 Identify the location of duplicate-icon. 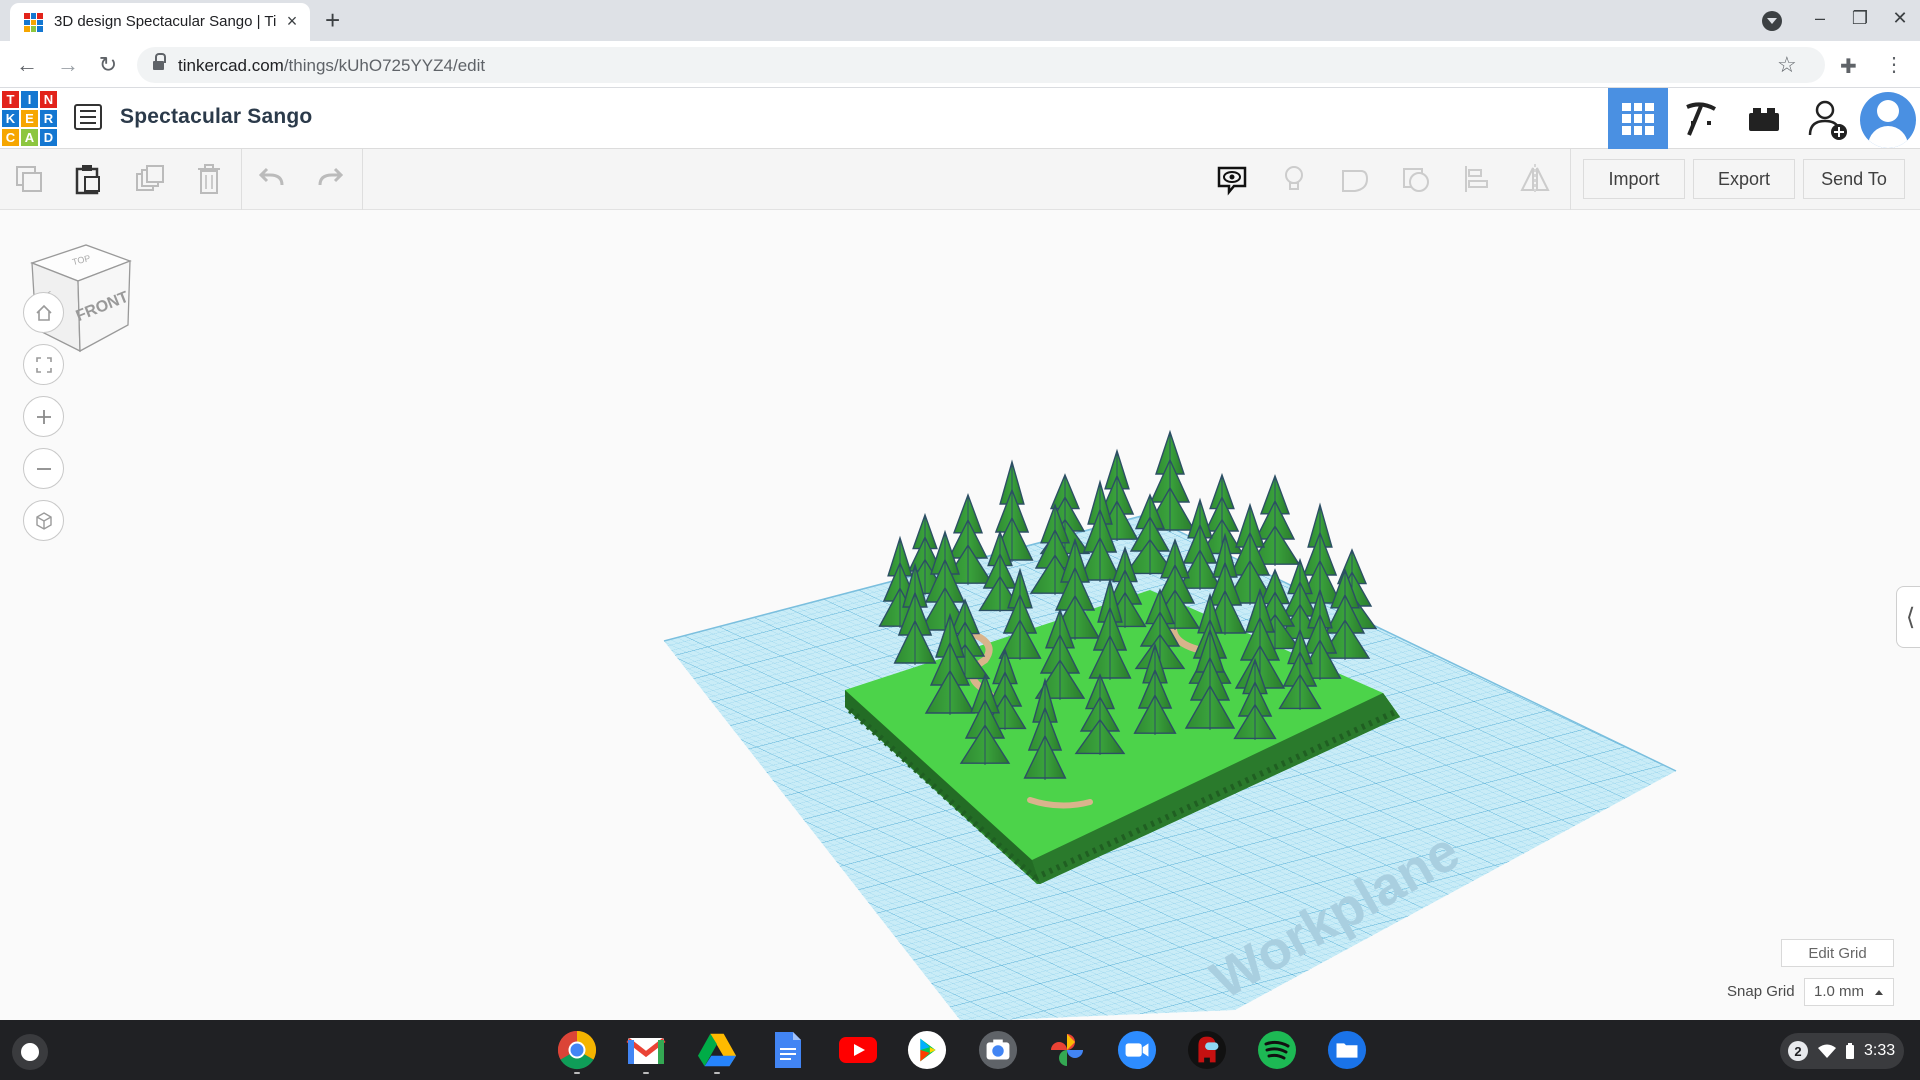
(150, 179).